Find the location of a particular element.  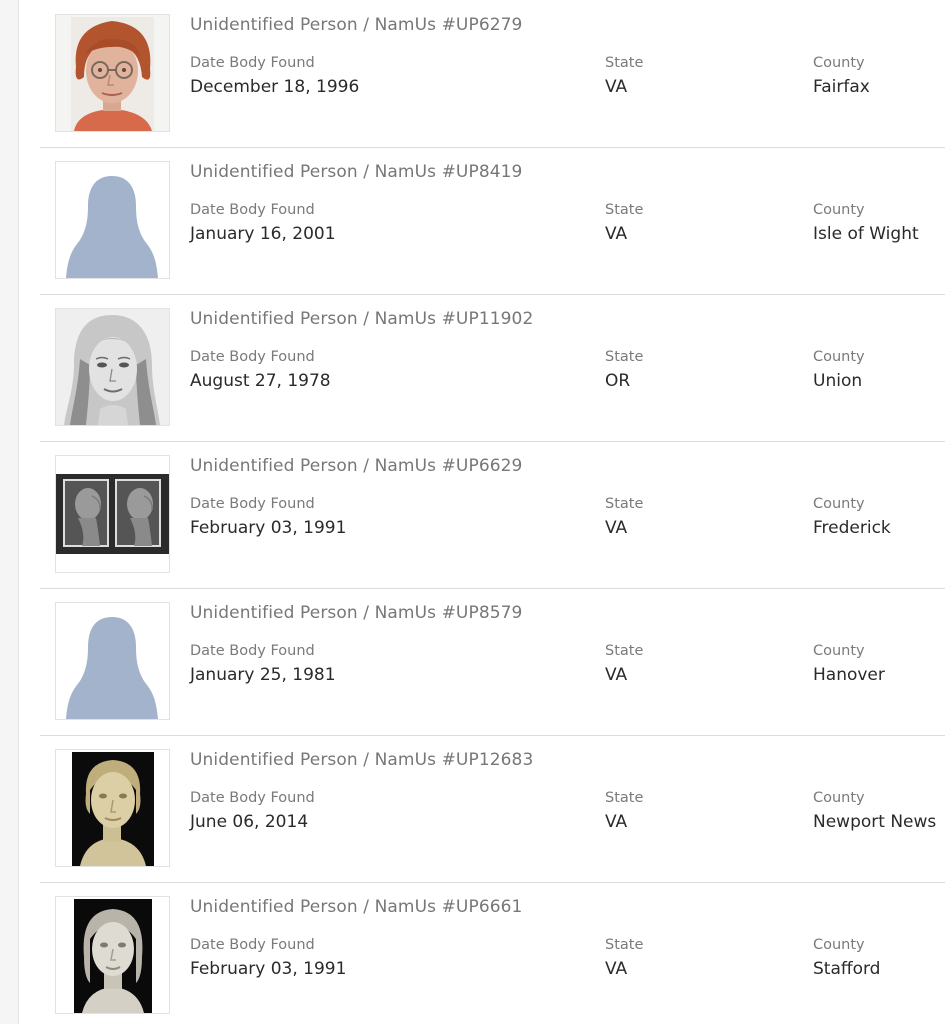

skull-reconstruction-pair-photo is located at coordinates (112, 514).